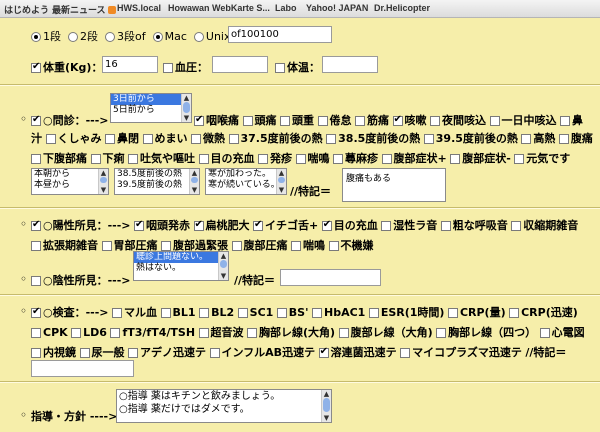  What do you see at coordinates (84, 9) in the screenshot?
I see `bookmark-news: 最新ニュース` at bounding box center [84, 9].